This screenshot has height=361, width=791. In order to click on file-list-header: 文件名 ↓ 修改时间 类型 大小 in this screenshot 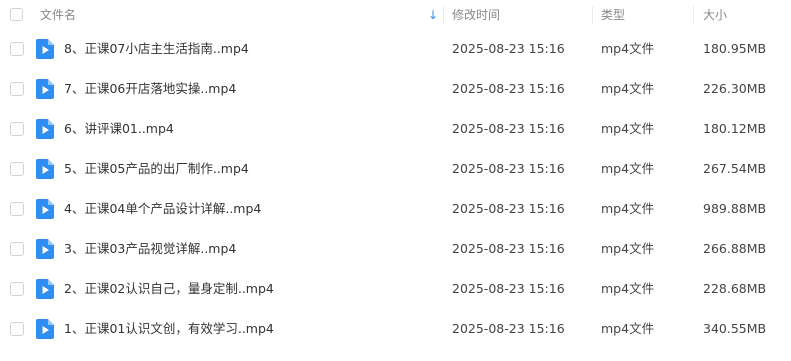, I will do `click(395, 15)`.